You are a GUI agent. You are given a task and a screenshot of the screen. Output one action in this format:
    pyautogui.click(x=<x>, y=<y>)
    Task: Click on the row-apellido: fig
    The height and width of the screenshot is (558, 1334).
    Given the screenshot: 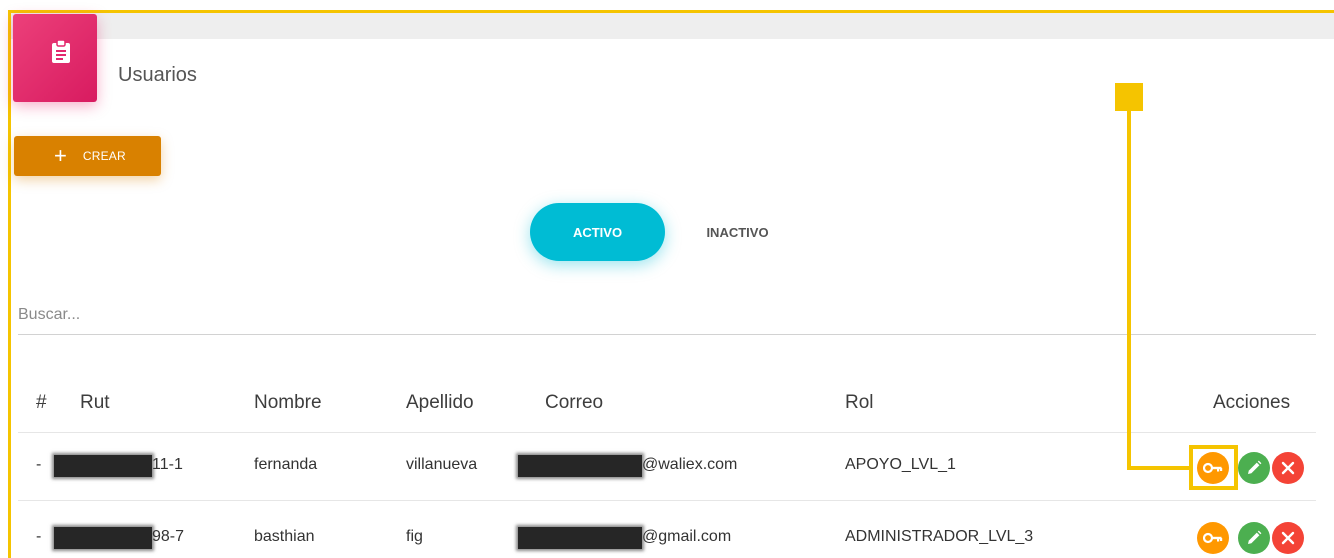 What is the action you would take?
    pyautogui.click(x=414, y=536)
    